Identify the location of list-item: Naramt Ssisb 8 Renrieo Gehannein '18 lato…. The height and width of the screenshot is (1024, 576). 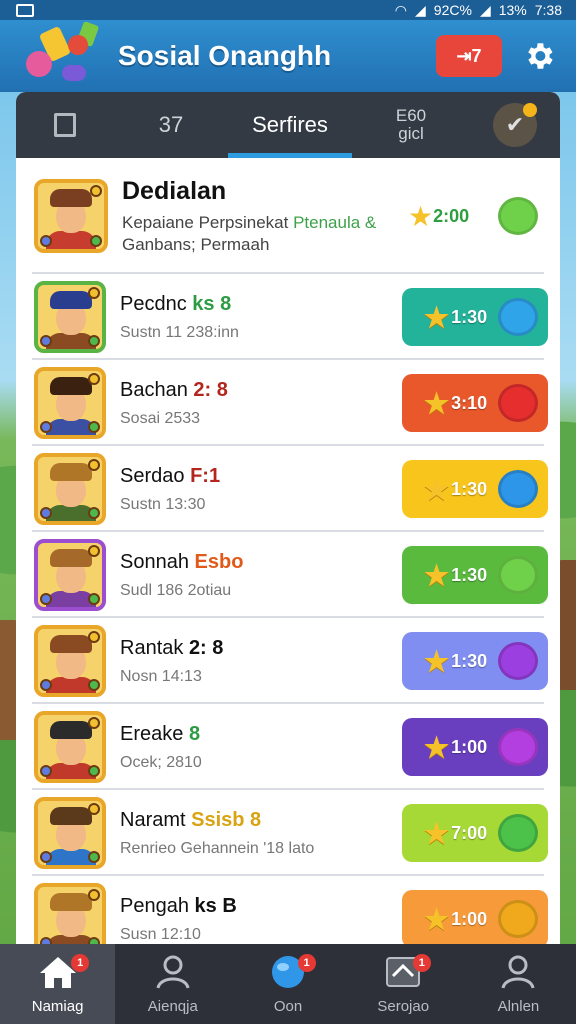
(288, 833).